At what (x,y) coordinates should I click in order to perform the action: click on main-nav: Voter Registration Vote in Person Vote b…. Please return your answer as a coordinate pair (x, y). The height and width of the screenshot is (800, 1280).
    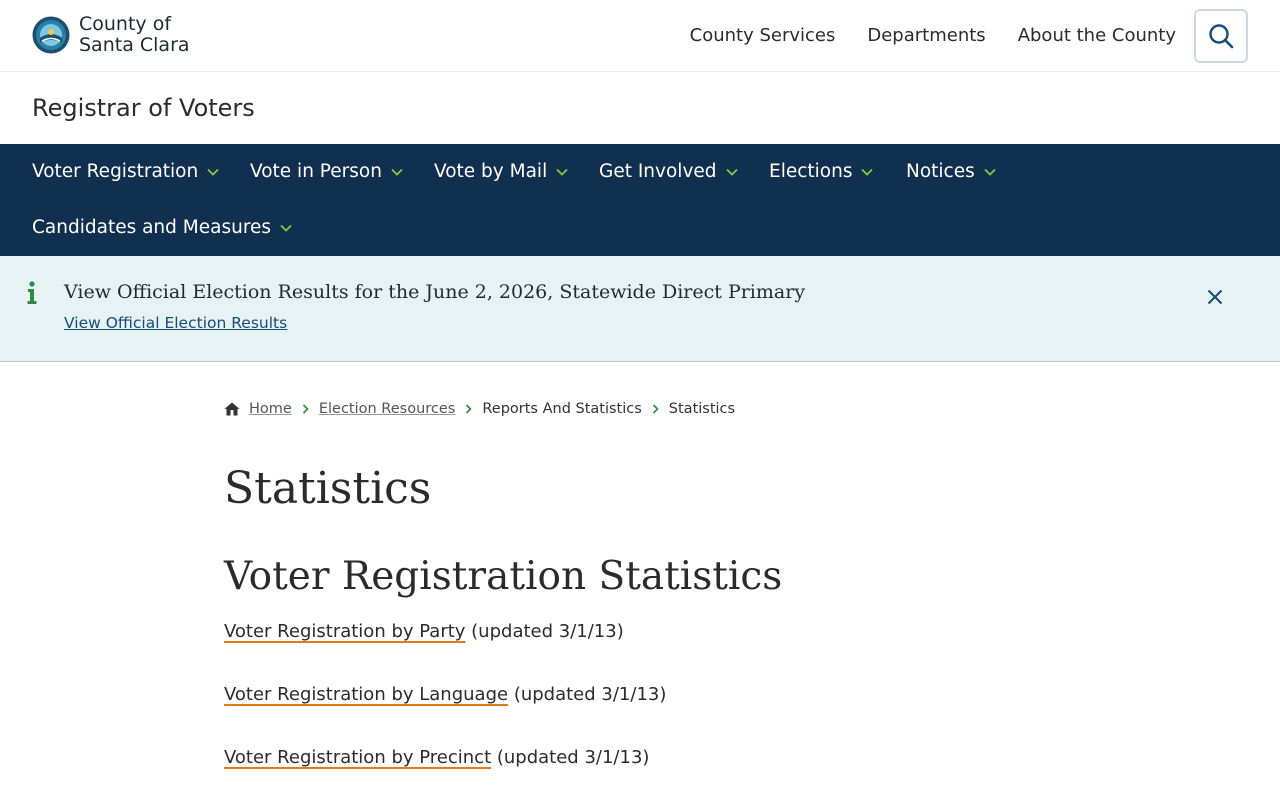
    Looking at the image, I should click on (640, 200).